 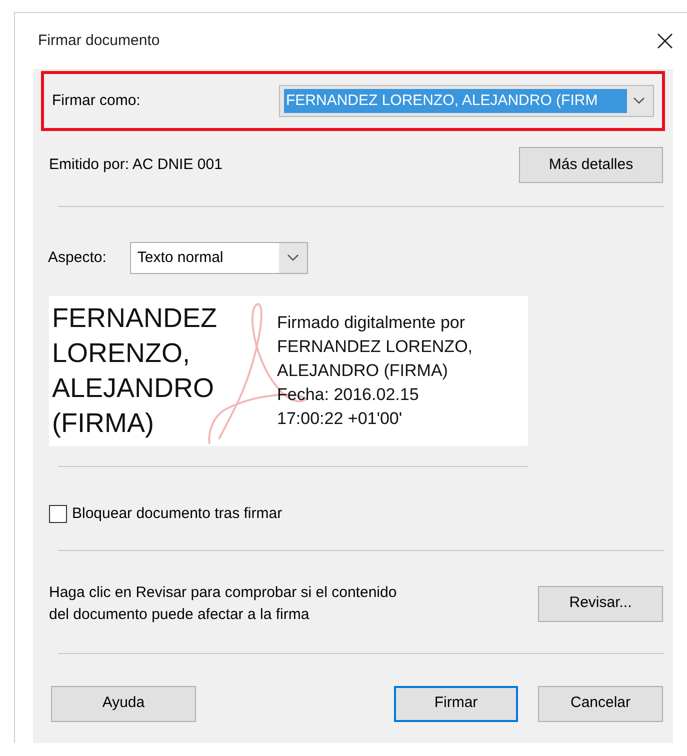 I want to click on lock-label: Bloquear documento tras firmar, so click(x=177, y=514).